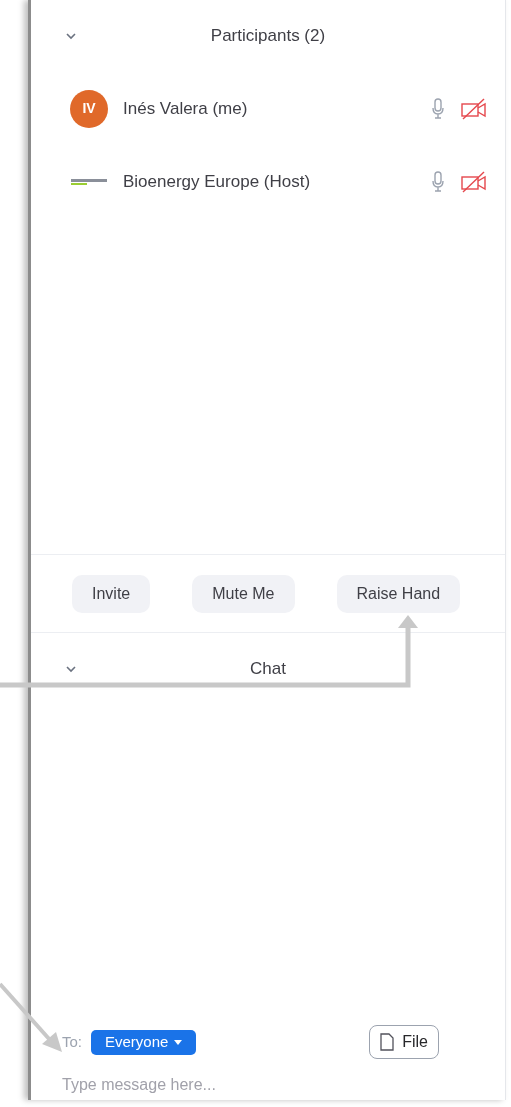  Describe the element at coordinates (243, 593) in the screenshot. I see `action-button: Mute Me` at that location.